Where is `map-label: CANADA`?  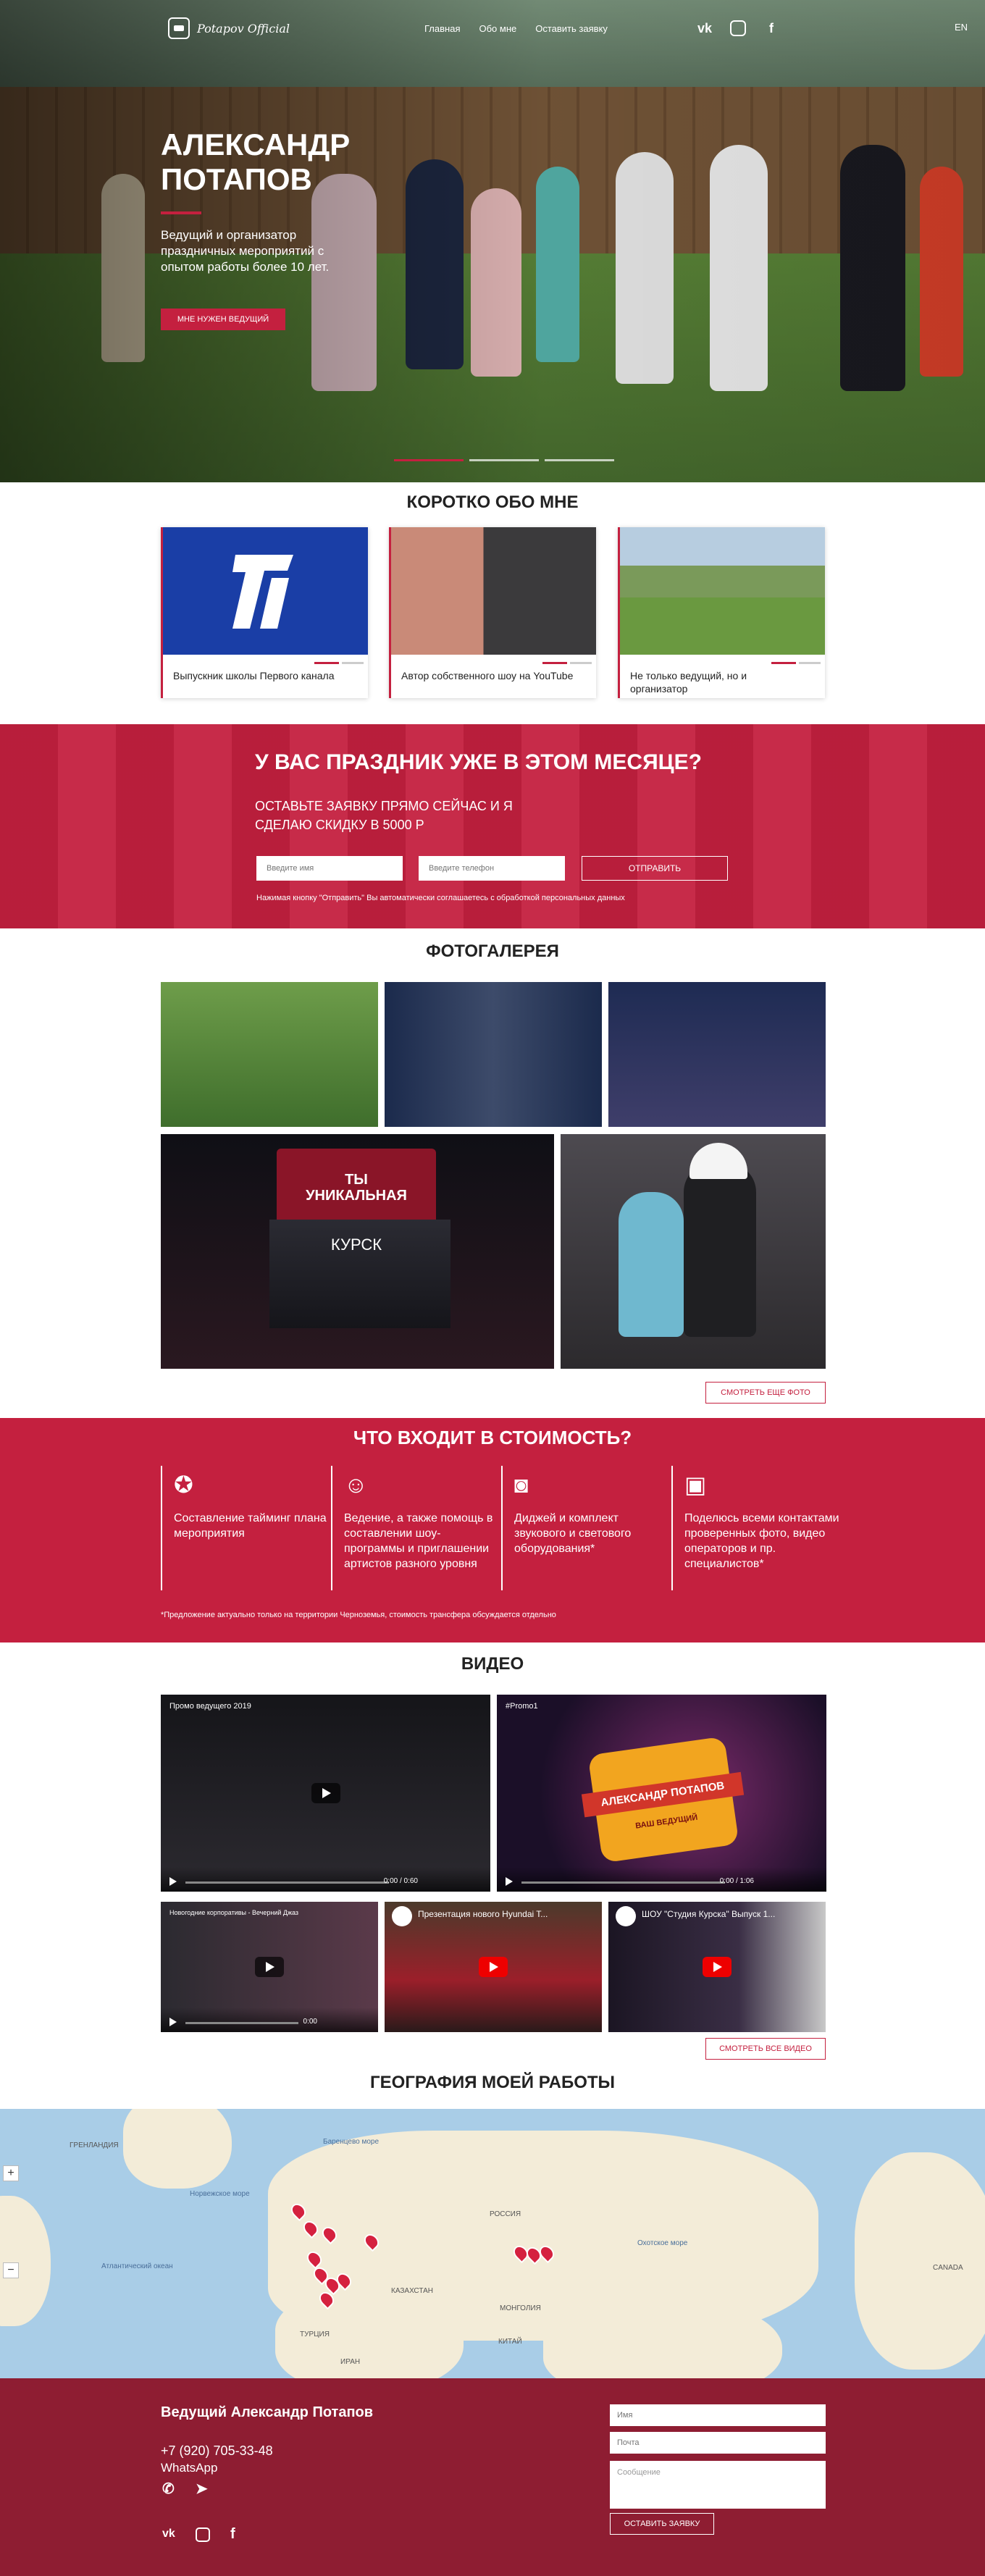 map-label: CANADA is located at coordinates (948, 2268).